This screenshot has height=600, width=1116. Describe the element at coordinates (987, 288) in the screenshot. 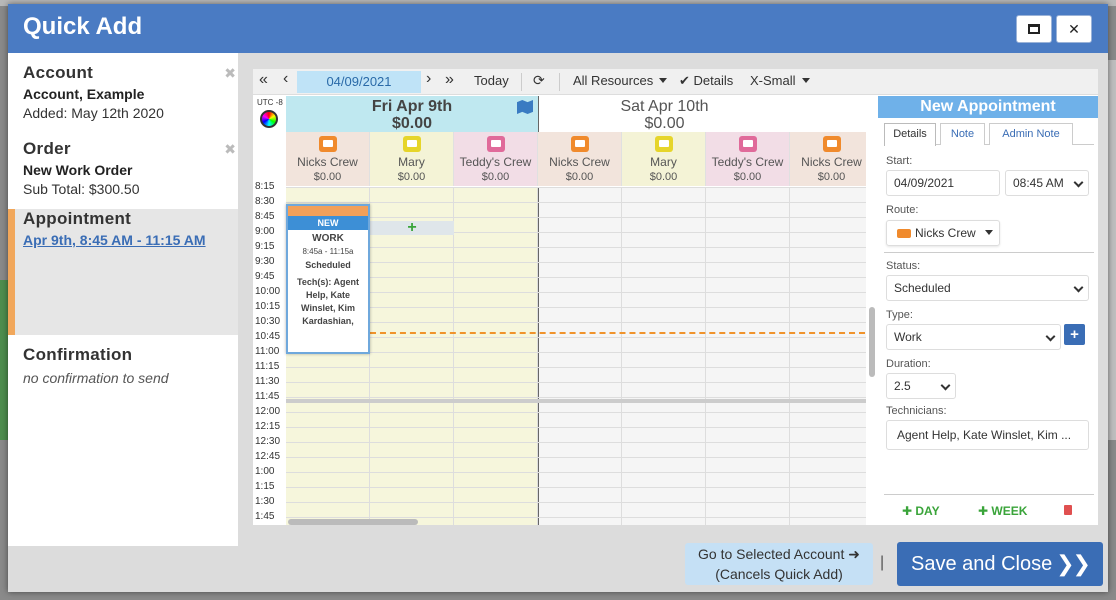

I see `status-select: Scheduled` at that location.